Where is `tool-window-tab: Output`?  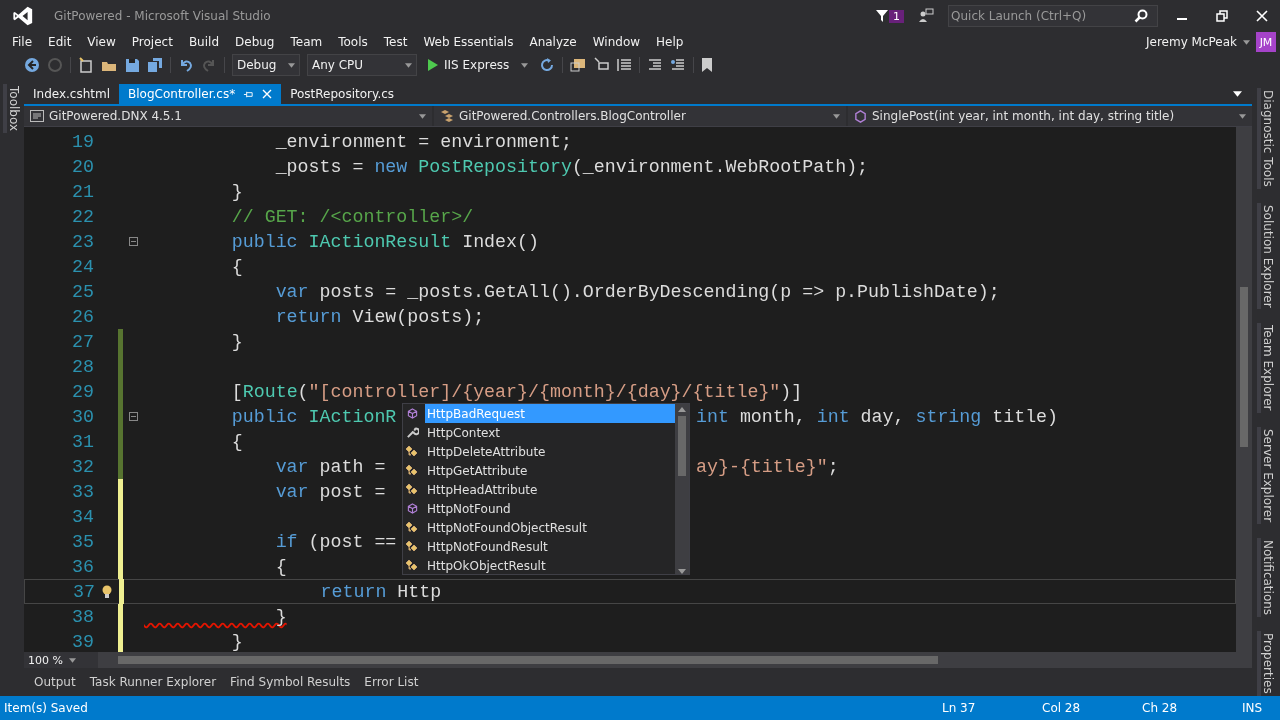
tool-window-tab: Output is located at coordinates (55, 682).